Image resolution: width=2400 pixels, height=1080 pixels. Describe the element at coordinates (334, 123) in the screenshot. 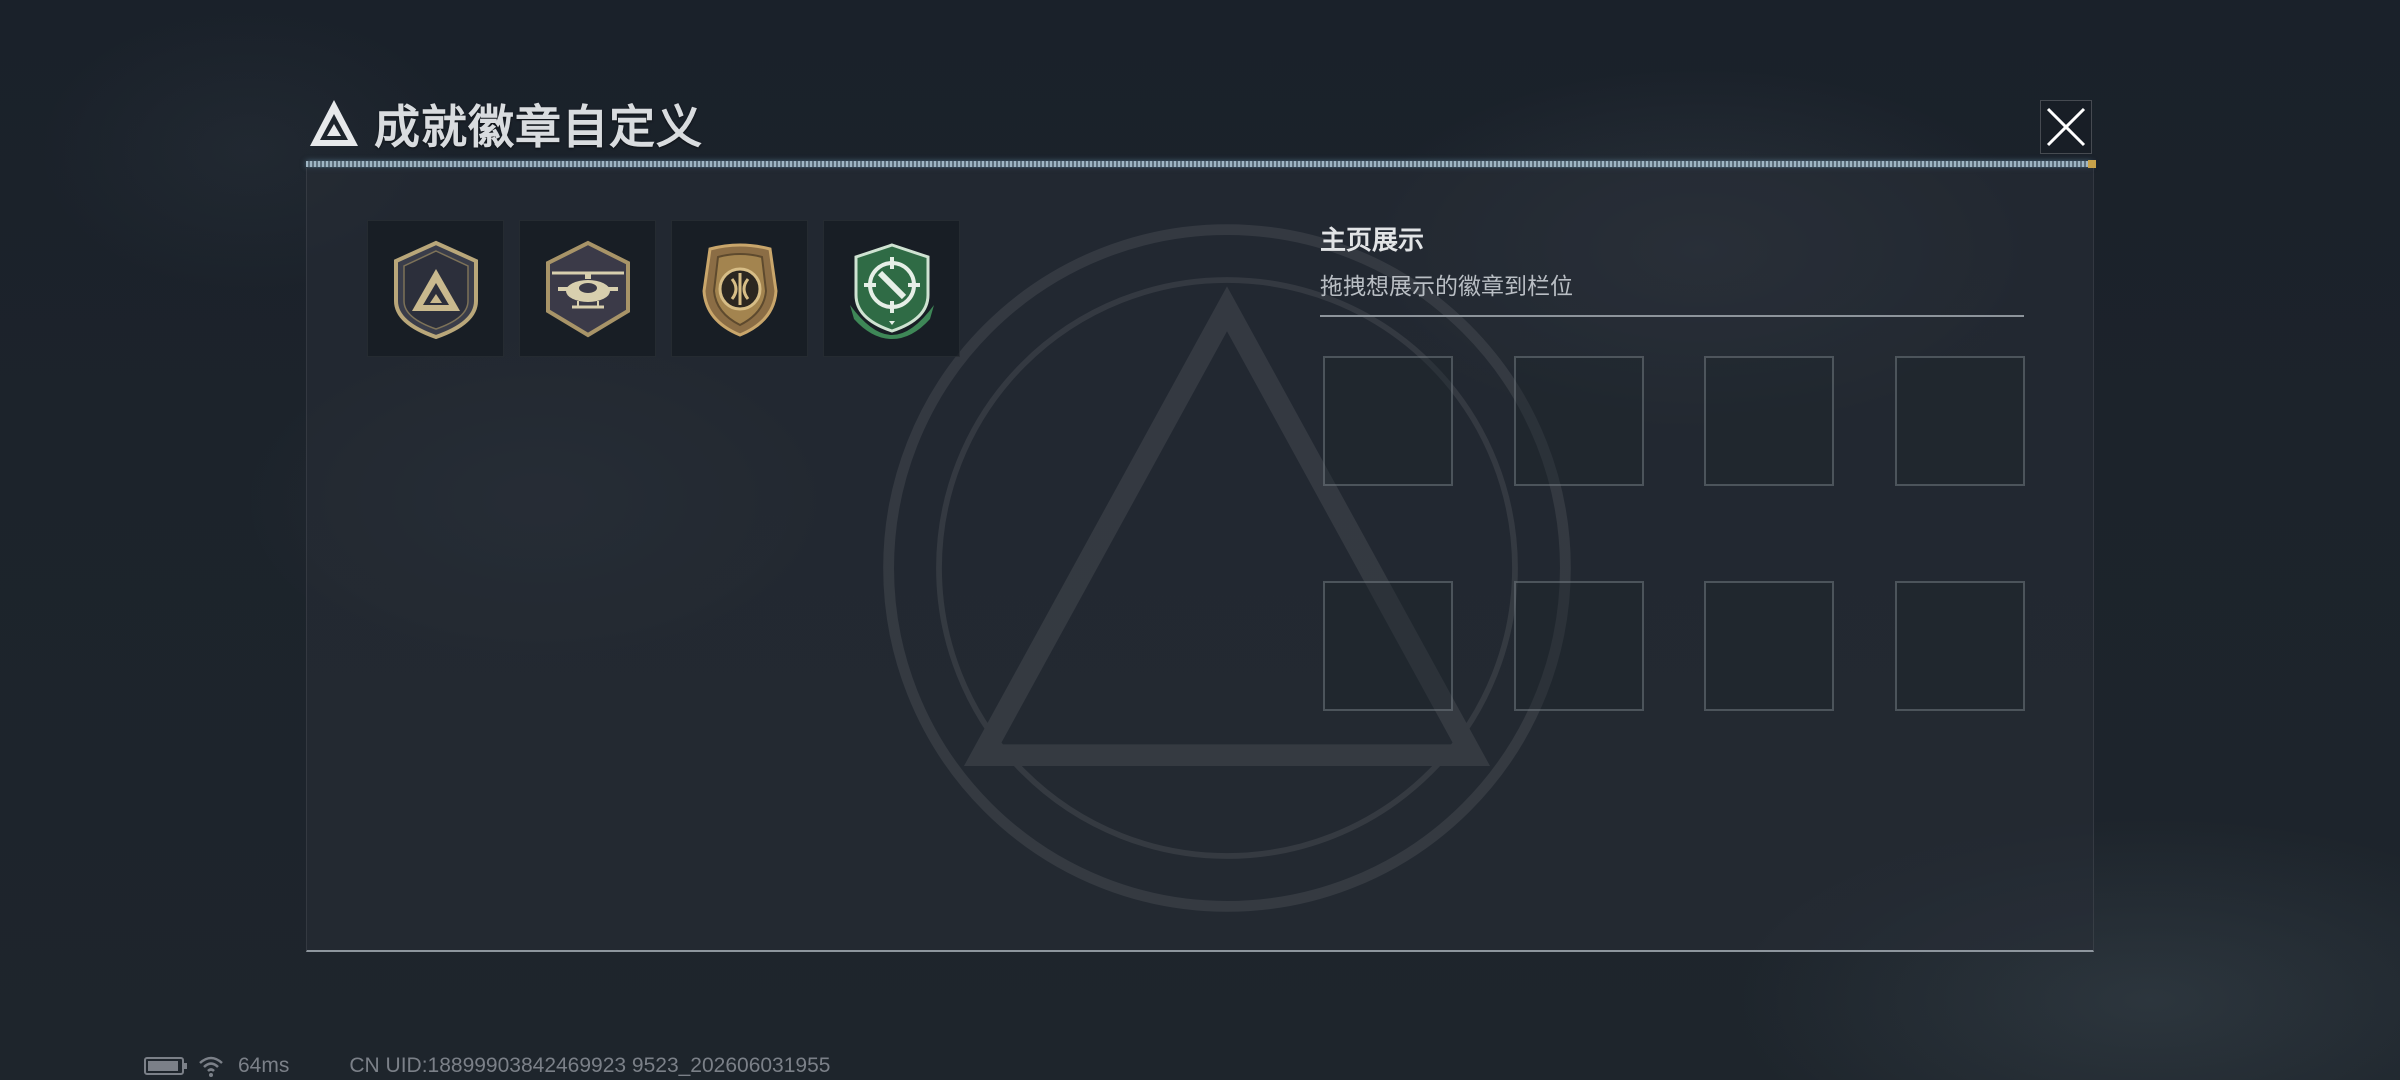

I see `achievement-logo-icon` at that location.